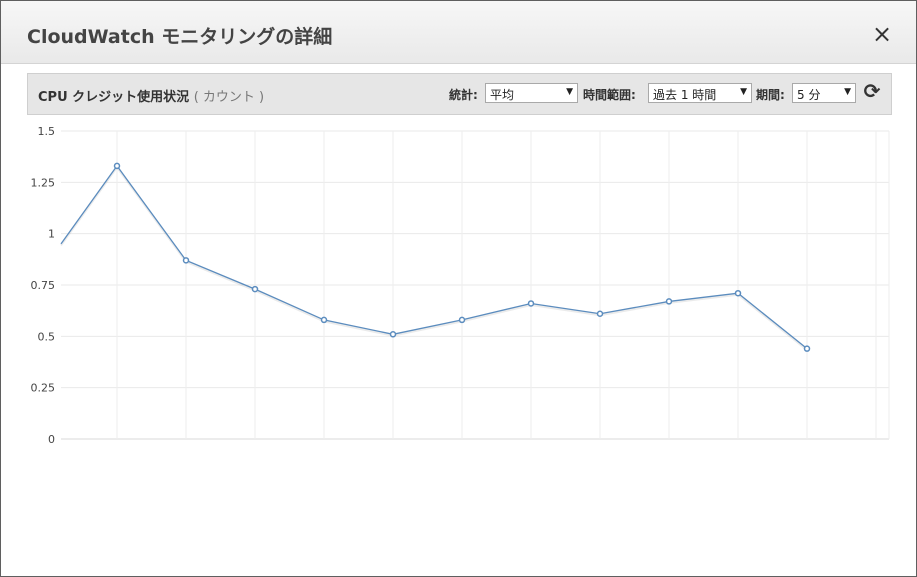 This screenshot has height=577, width=917. Describe the element at coordinates (47, 131) in the screenshot. I see `y-tick-label: 1.5` at that location.